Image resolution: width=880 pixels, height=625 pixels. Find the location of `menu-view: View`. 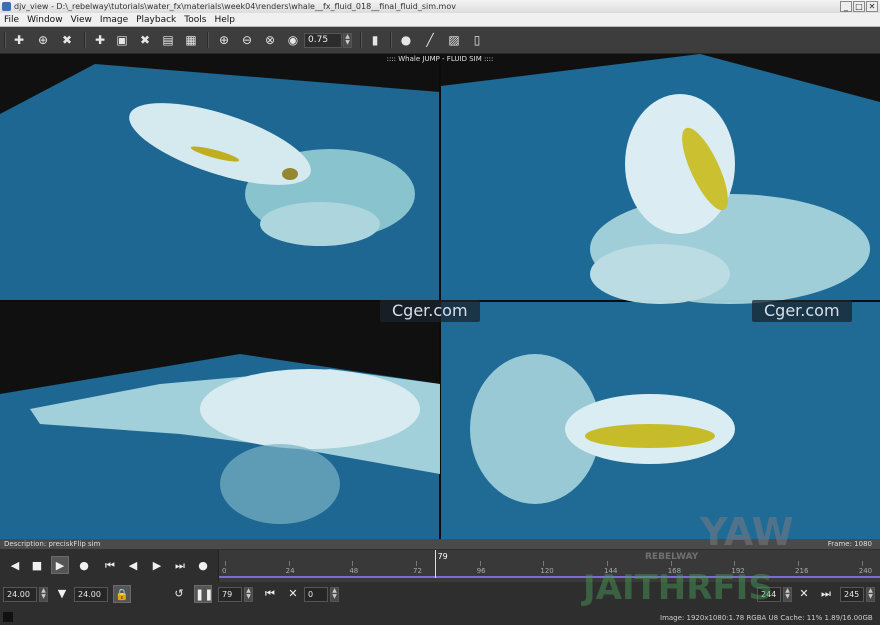

menu-view: View is located at coordinates (81, 19).